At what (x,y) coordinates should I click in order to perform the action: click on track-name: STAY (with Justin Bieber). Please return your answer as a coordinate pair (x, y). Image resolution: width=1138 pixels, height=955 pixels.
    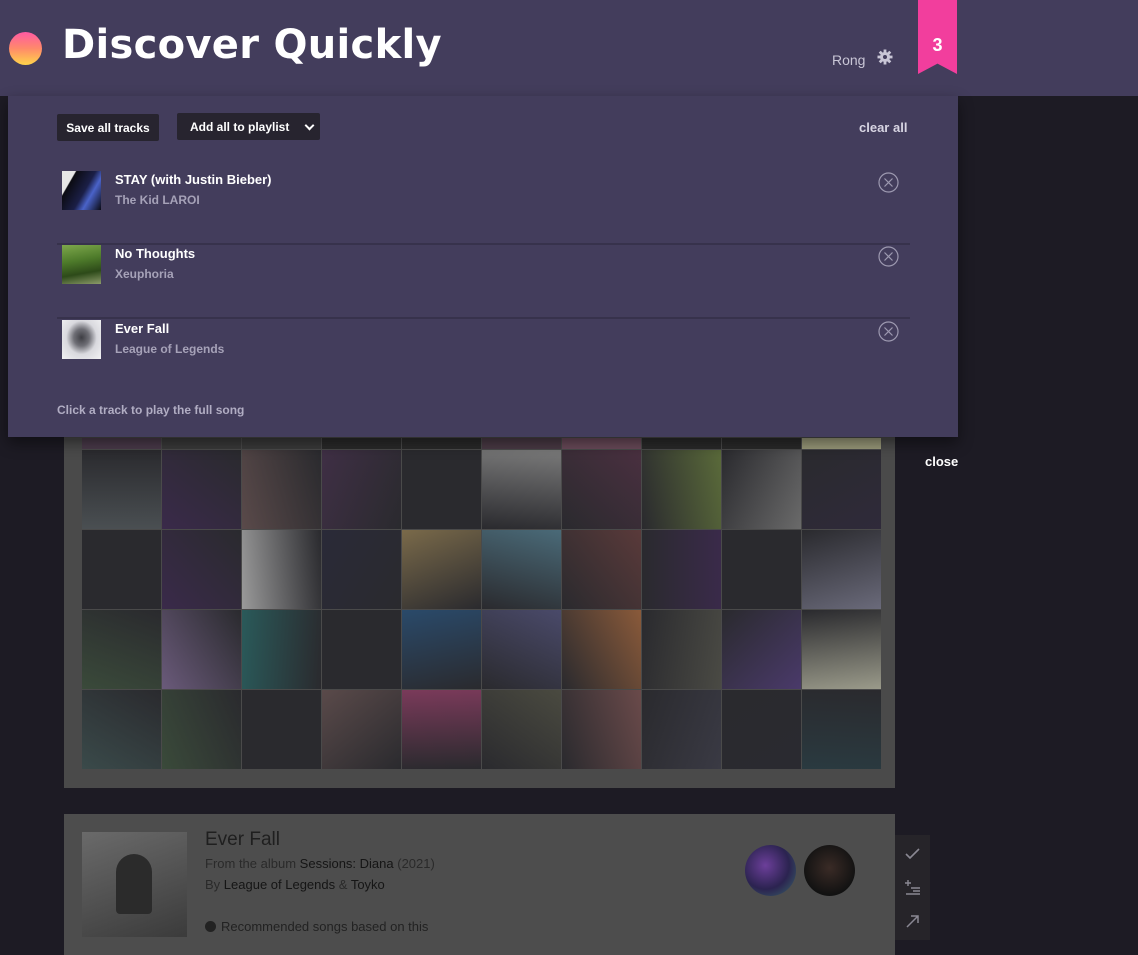
    Looking at the image, I should click on (193, 179).